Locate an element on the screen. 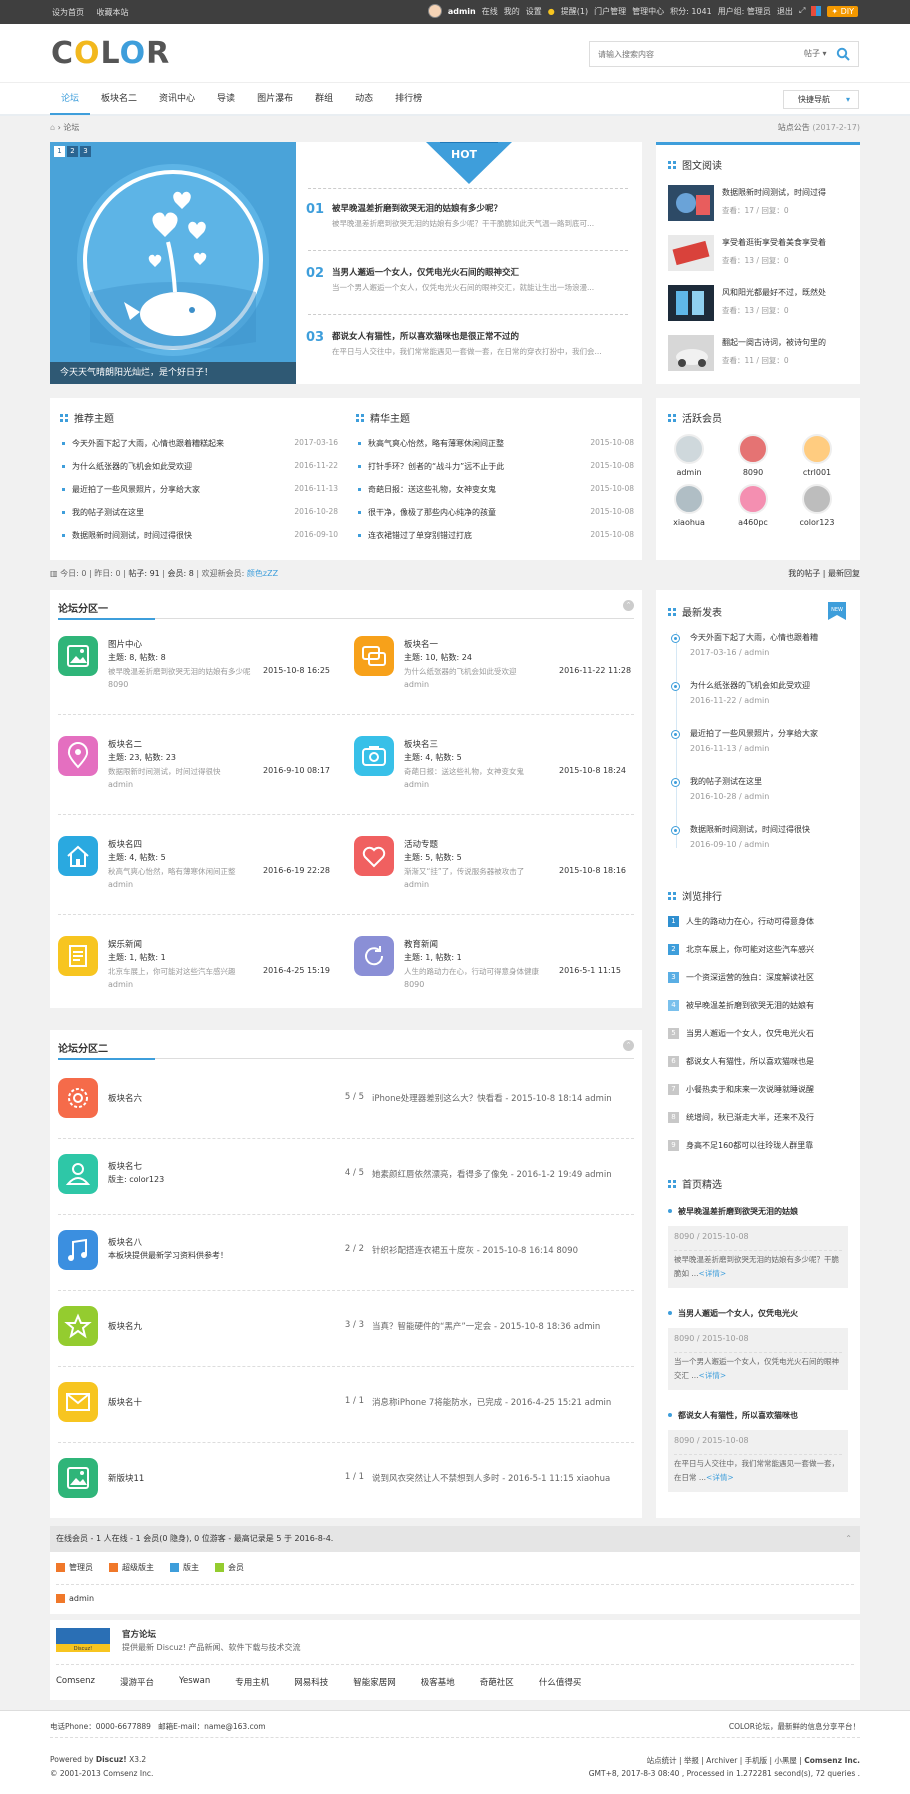 The width and height of the screenshot is (910, 1794). forum-name: 板块名四 is located at coordinates (125, 844).